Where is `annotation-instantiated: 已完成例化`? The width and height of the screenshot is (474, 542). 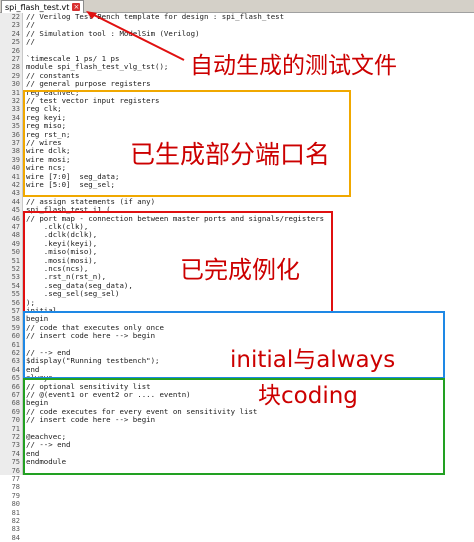 annotation-instantiated: 已完成例化 is located at coordinates (240, 270).